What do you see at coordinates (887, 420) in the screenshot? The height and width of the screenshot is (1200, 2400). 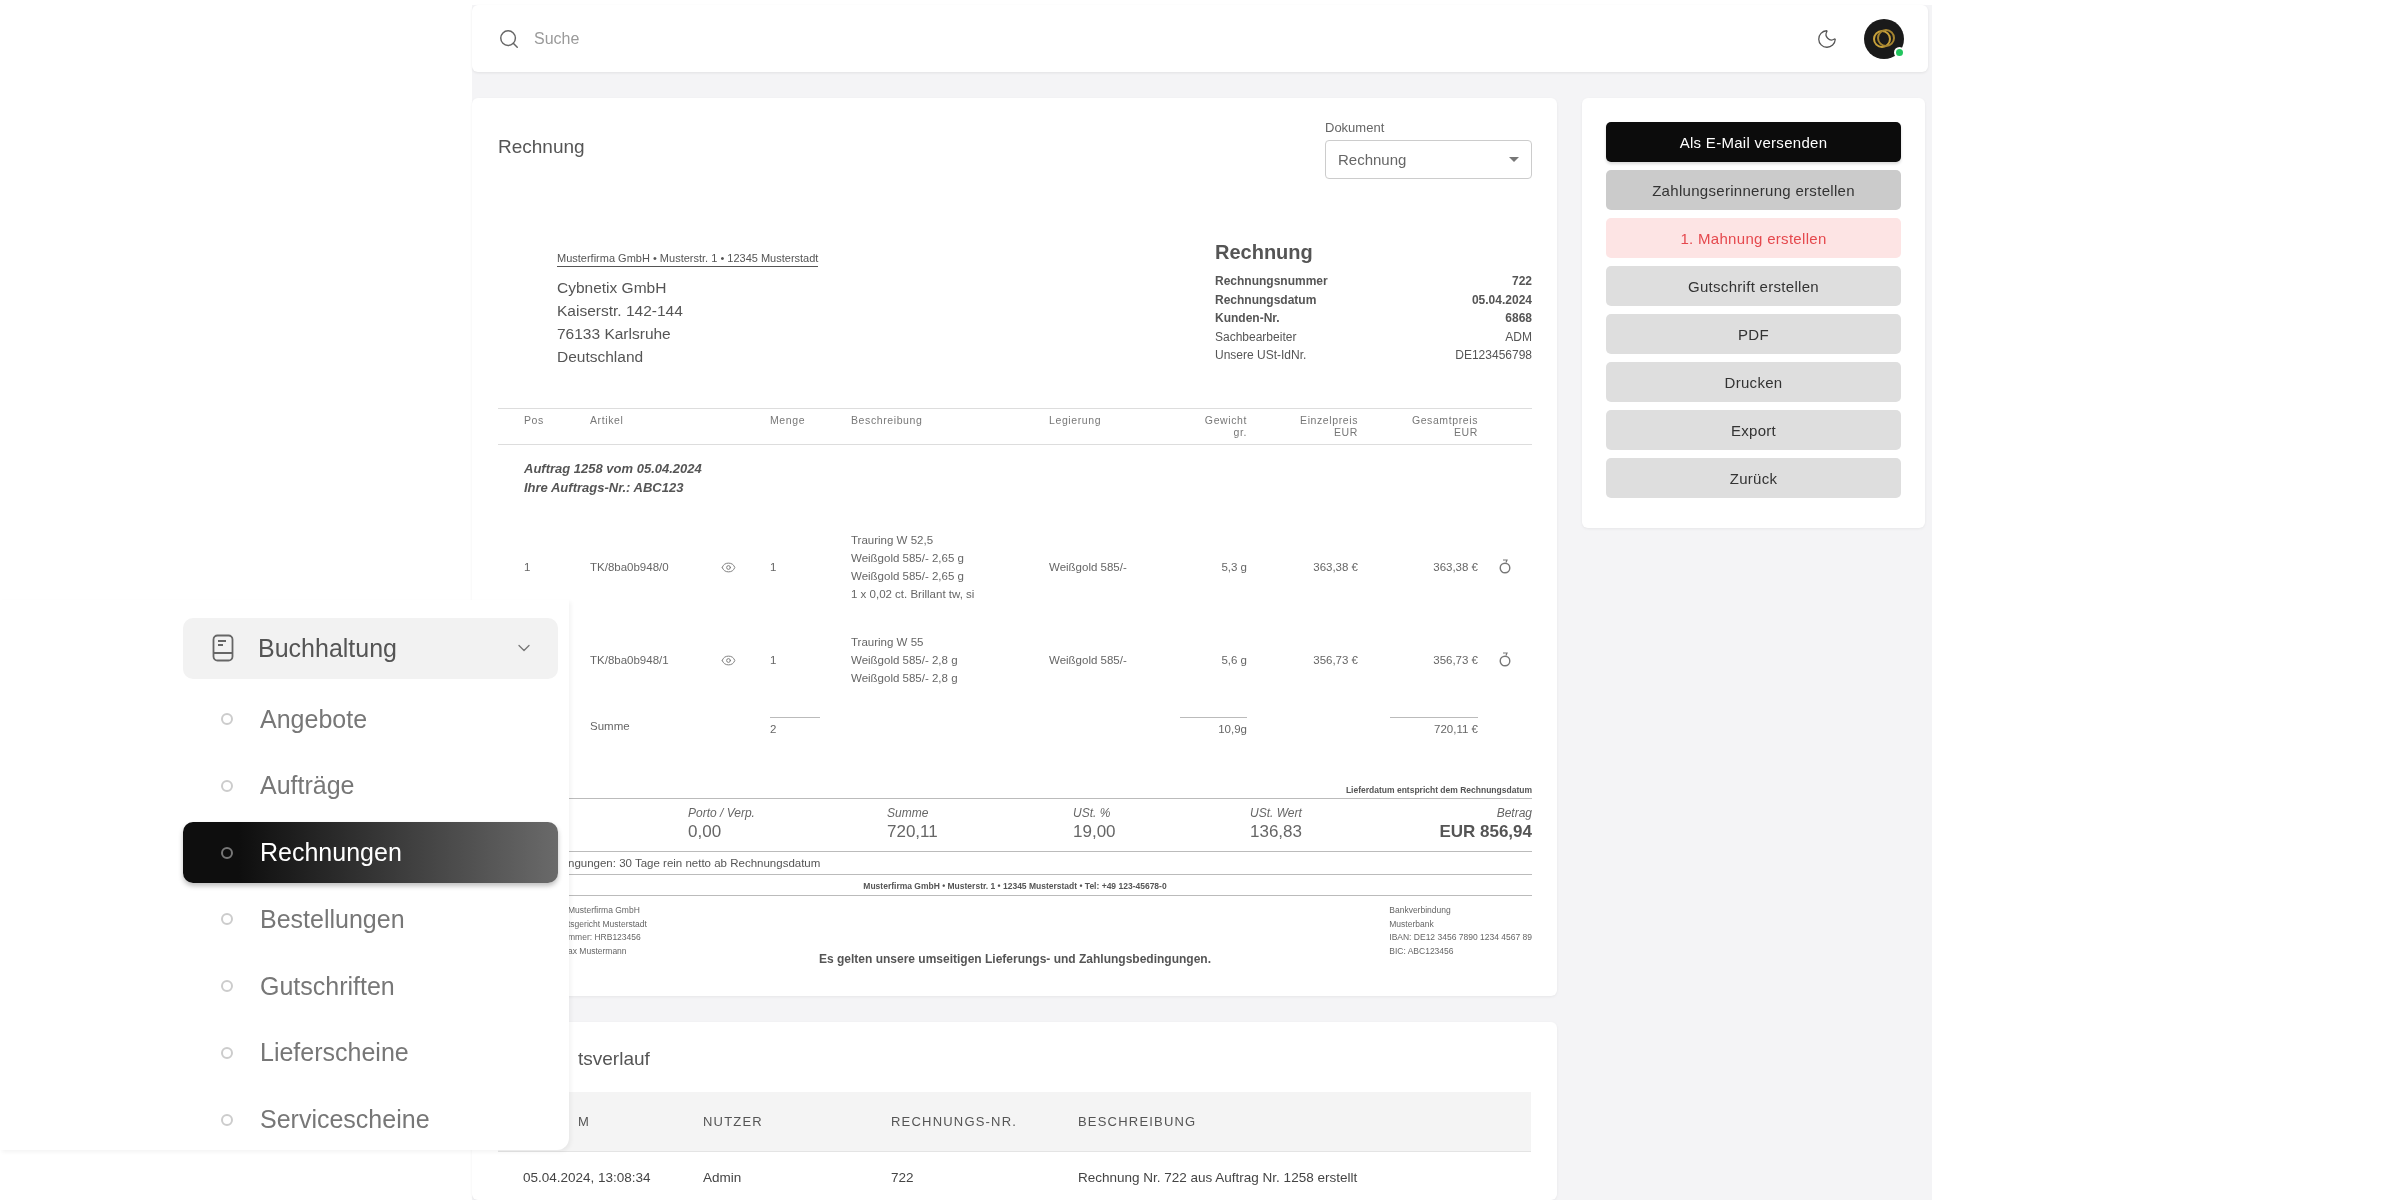 I see `column-header: Beschreibung` at bounding box center [887, 420].